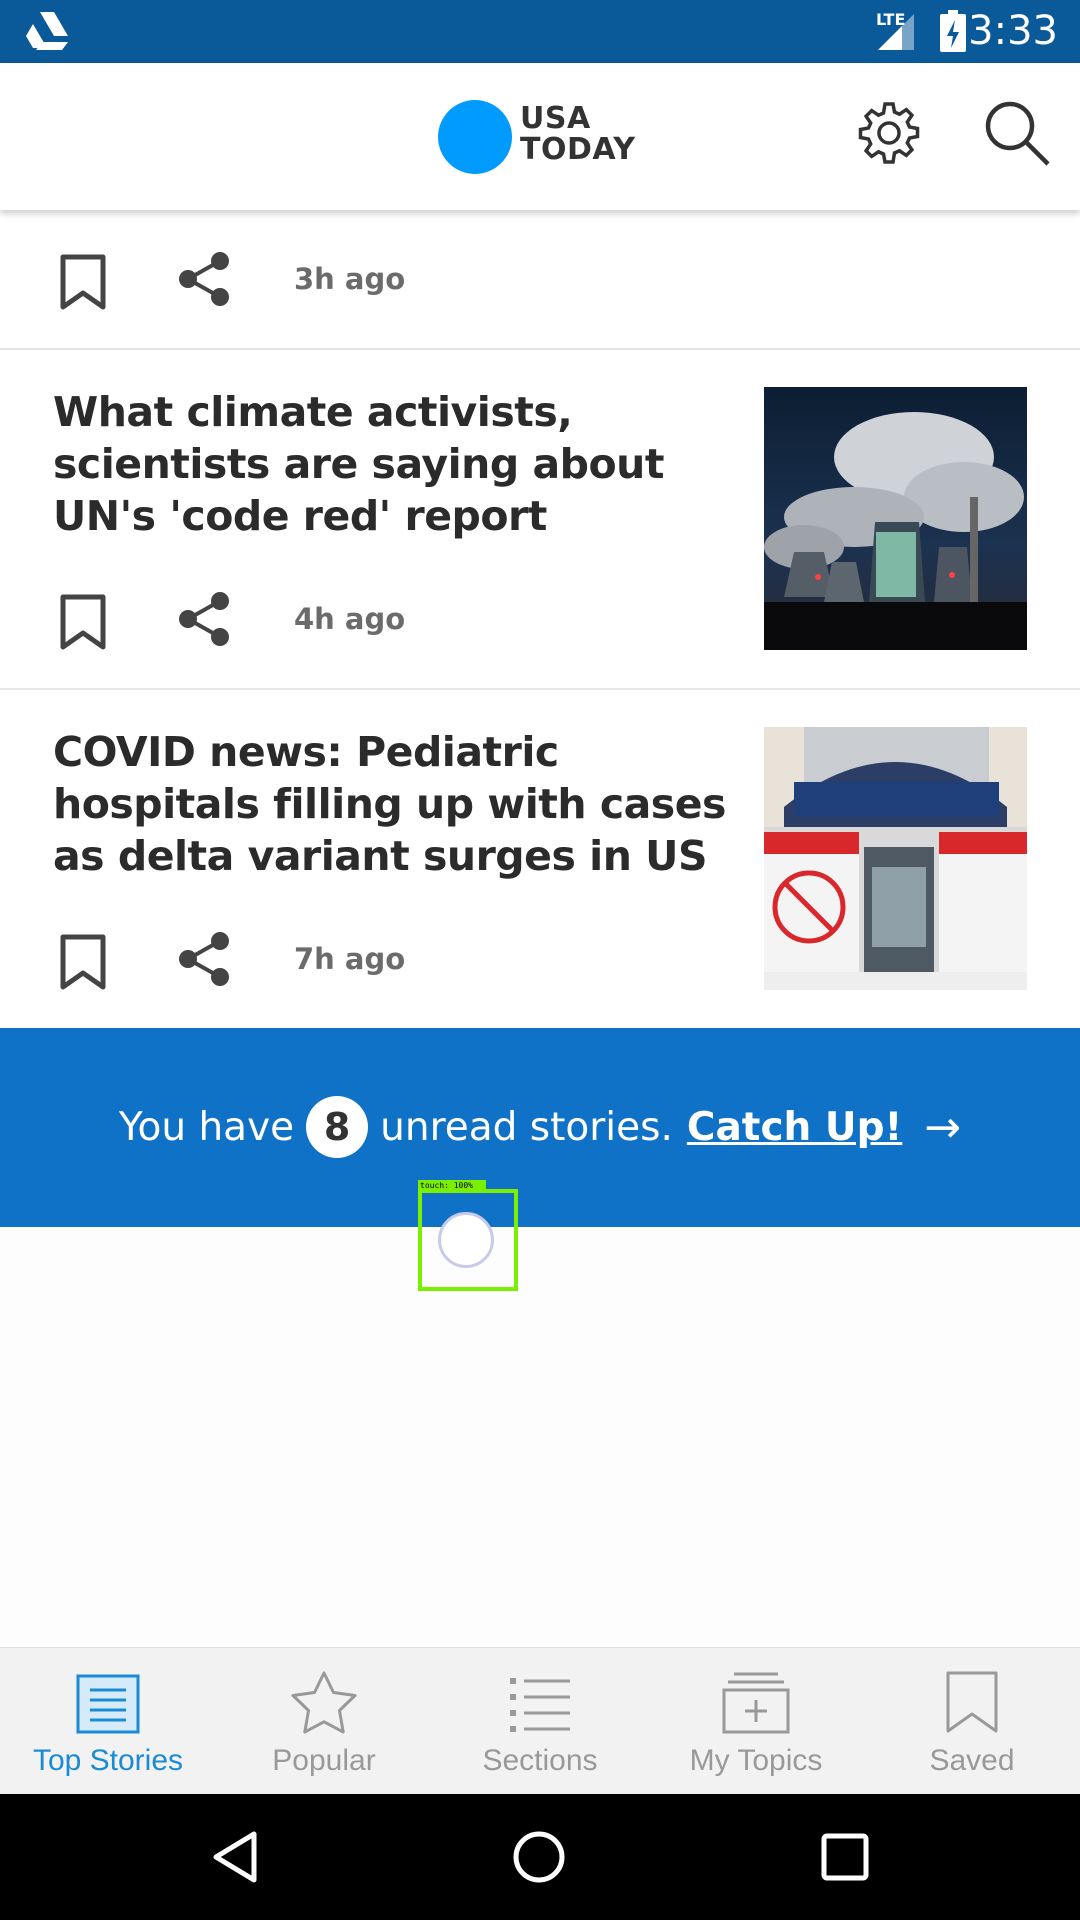 This screenshot has height=1920, width=1080. Describe the element at coordinates (540, 1760) in the screenshot. I see `nav-label: Sections` at that location.